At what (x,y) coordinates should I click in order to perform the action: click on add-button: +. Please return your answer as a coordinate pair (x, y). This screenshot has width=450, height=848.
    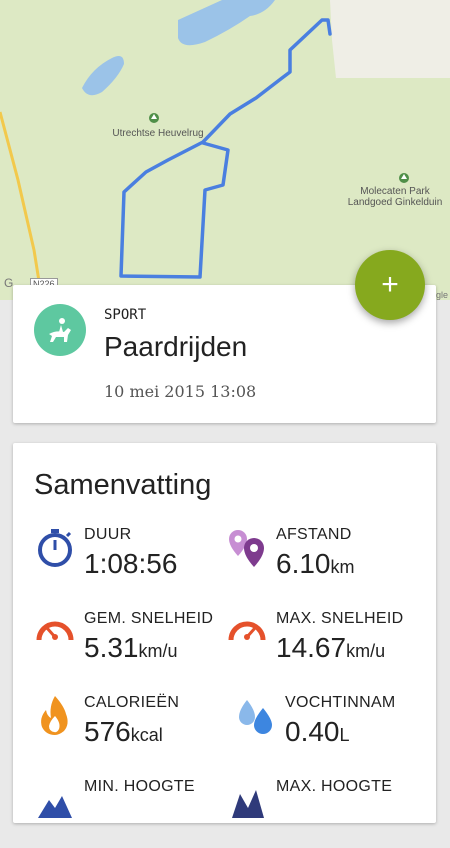
    Looking at the image, I should click on (390, 285).